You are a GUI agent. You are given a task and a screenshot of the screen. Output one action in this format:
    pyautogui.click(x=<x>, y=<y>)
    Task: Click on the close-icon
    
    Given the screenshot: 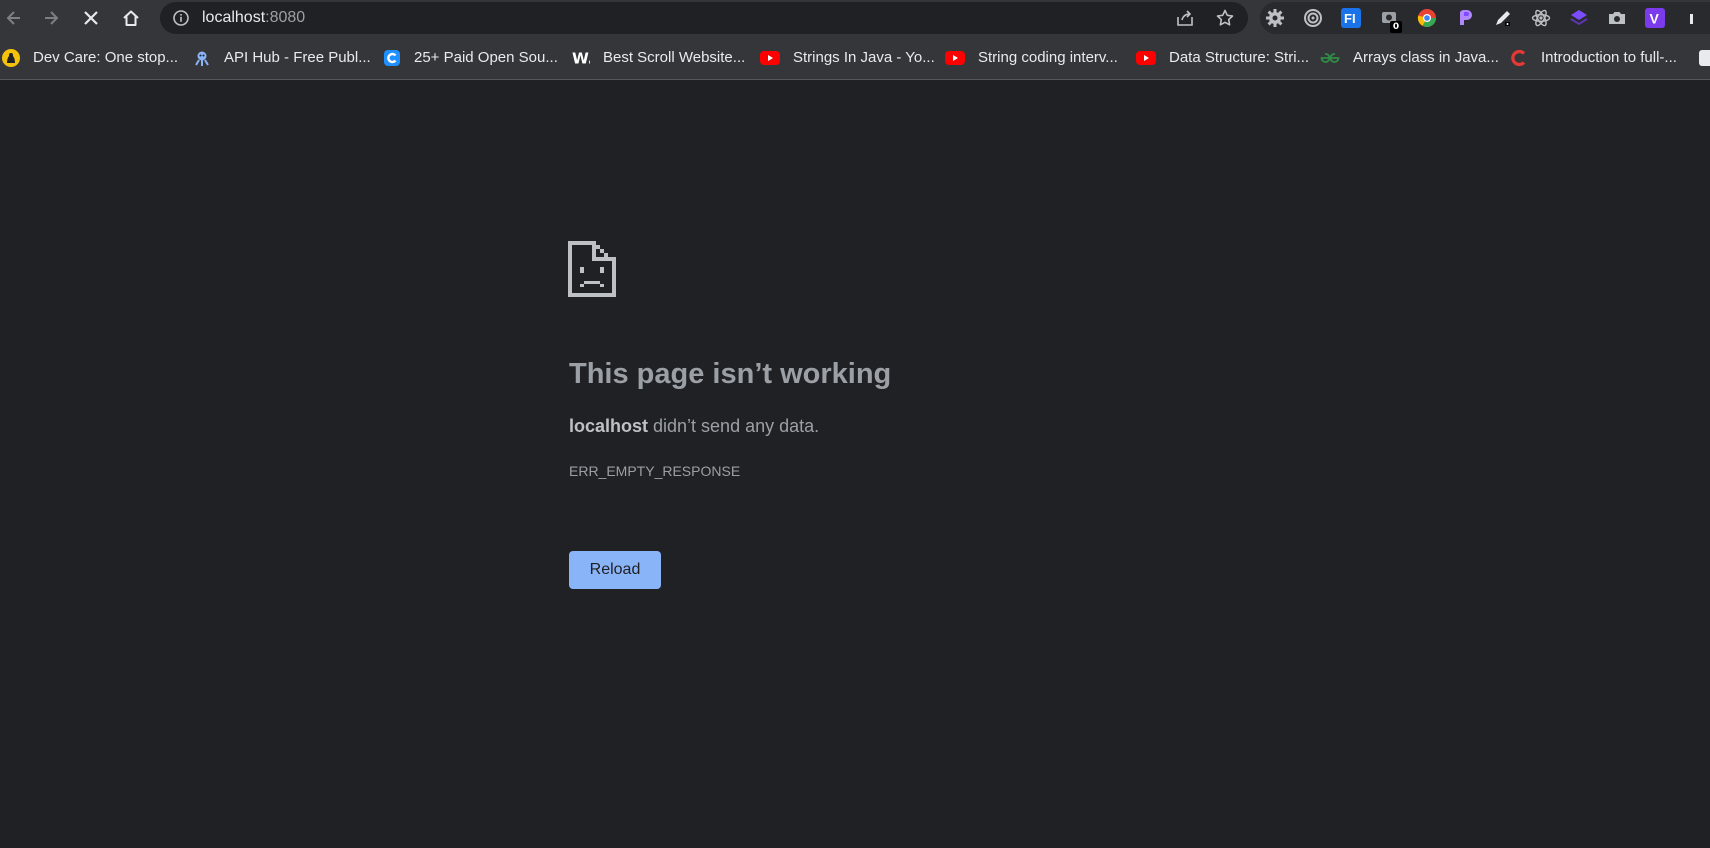 What is the action you would take?
    pyautogui.click(x=91, y=18)
    